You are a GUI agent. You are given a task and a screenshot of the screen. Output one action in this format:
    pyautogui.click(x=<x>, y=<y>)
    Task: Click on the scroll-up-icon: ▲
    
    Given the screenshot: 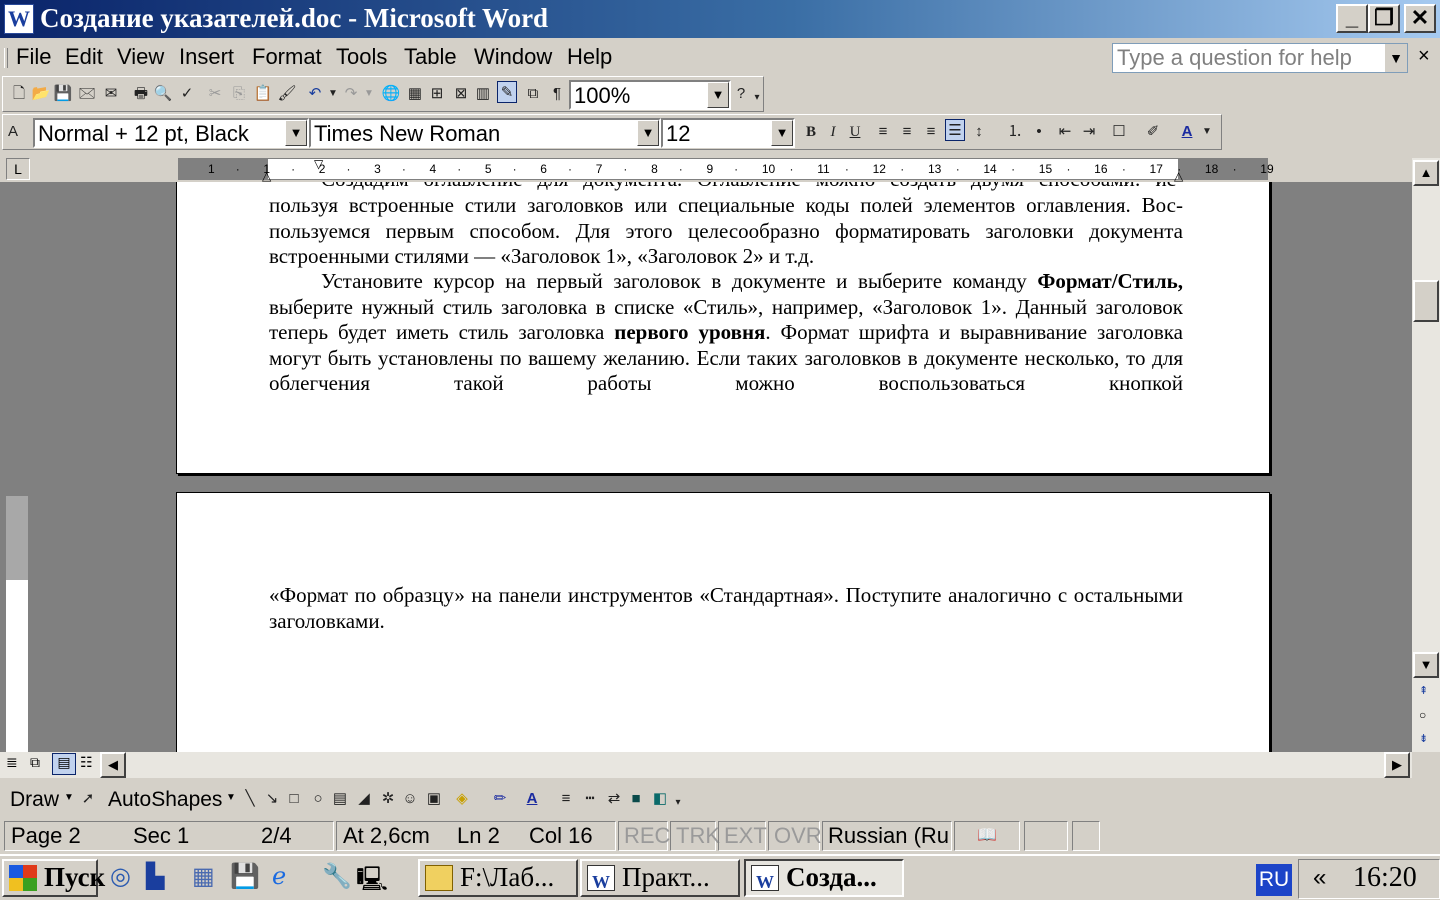 What is the action you would take?
    pyautogui.click(x=1426, y=173)
    